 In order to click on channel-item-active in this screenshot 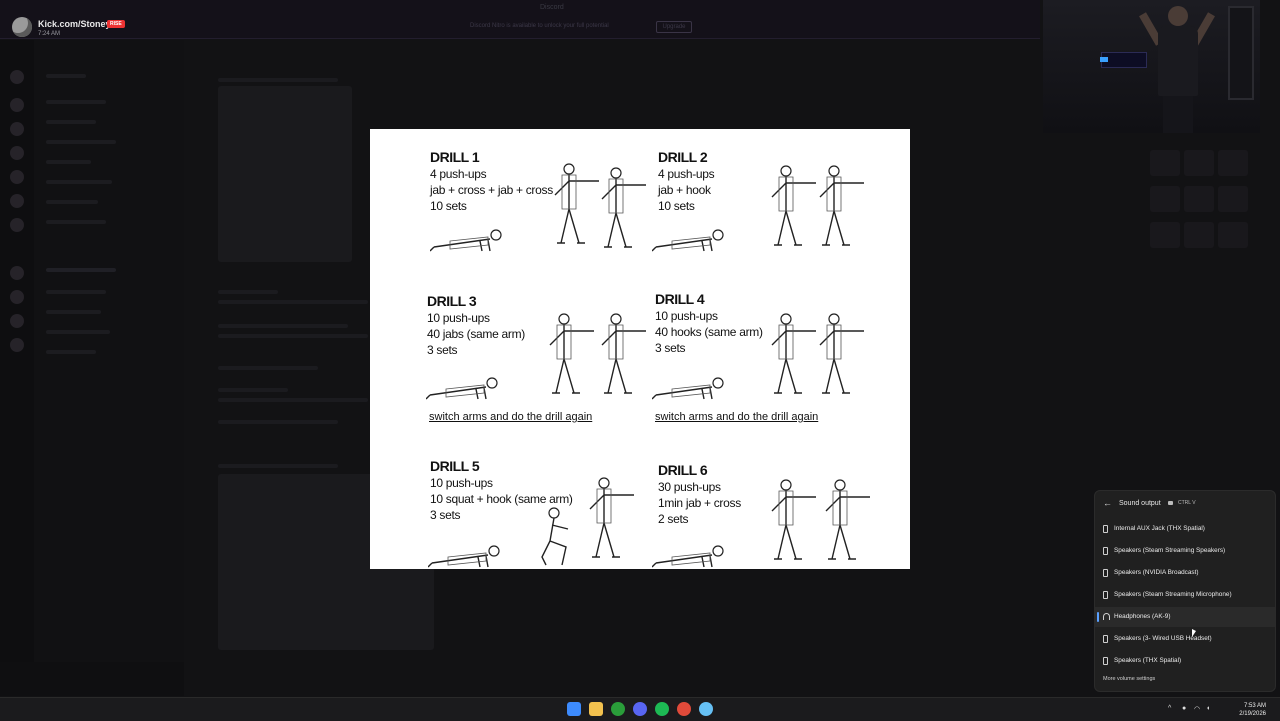, I will do `click(81, 270)`.